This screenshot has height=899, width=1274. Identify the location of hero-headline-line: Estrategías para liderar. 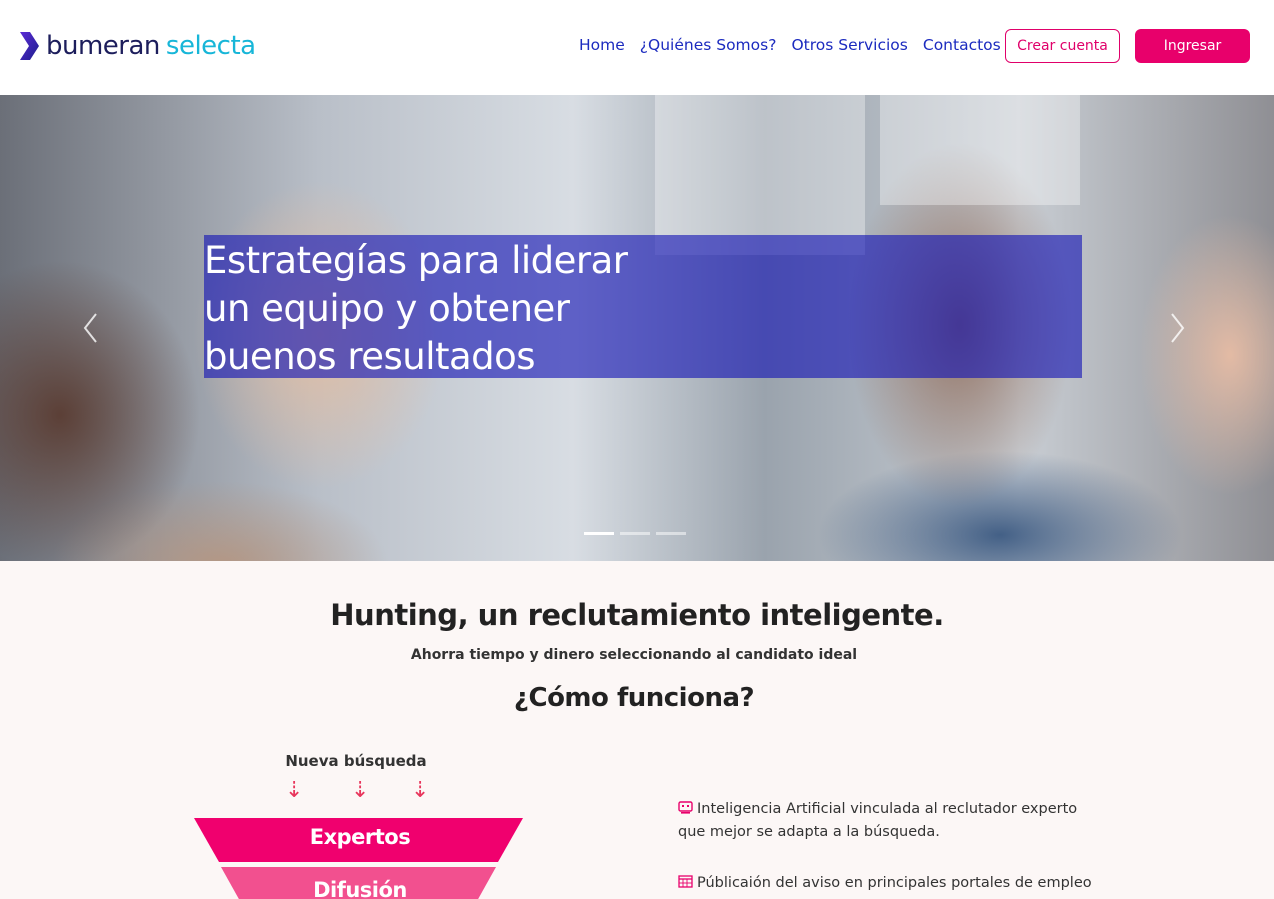
(416, 260).